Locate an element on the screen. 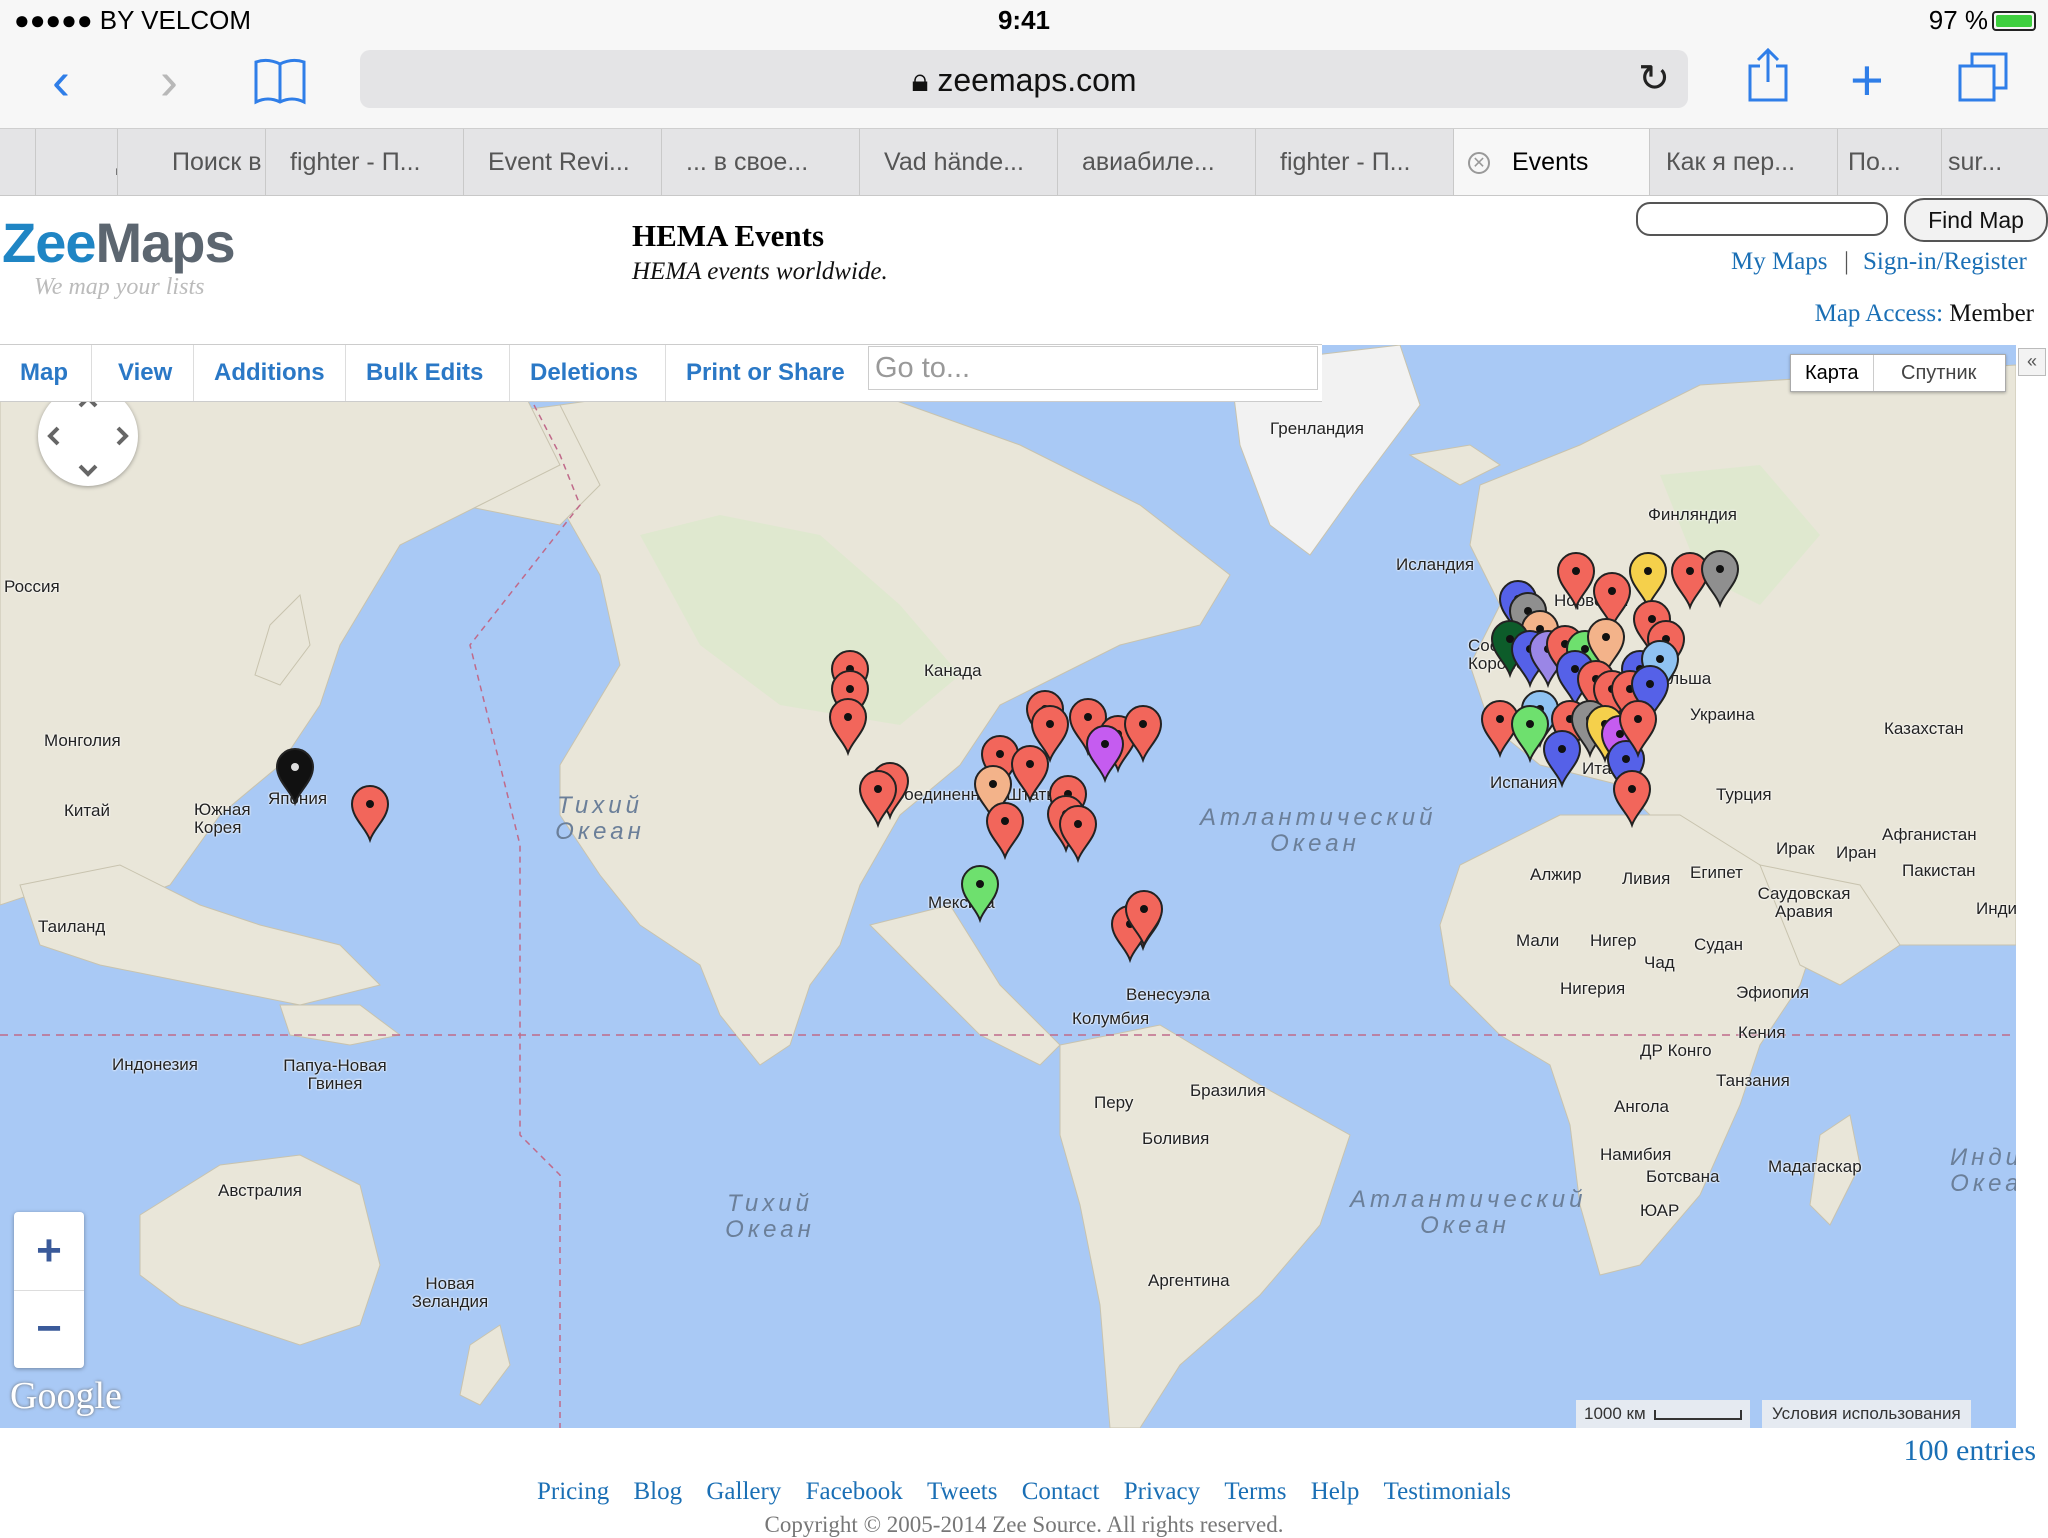 This screenshot has height=1538, width=2048. map-access: Map Access: Member is located at coordinates (1924, 314).